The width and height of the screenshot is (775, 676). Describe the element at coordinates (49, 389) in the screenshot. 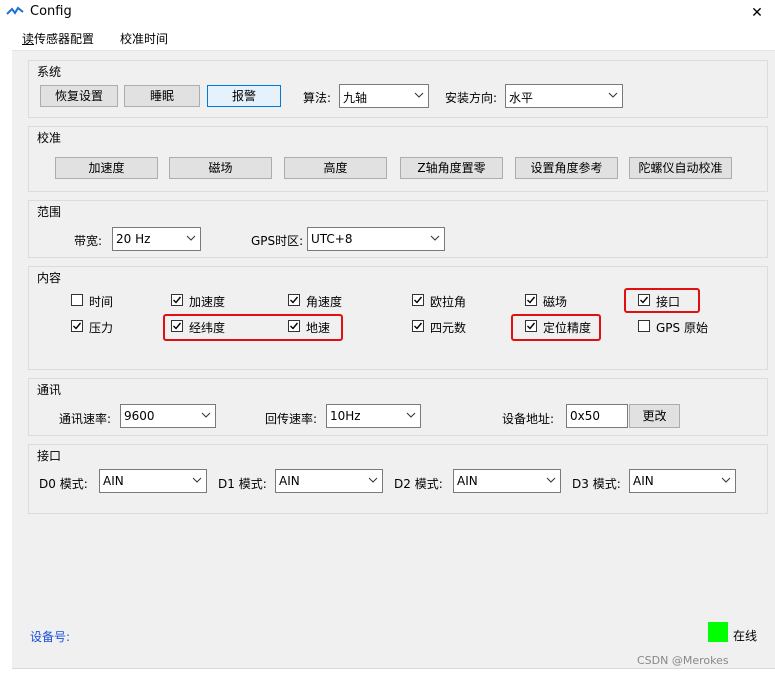

I see `group-title: 通讯` at that location.